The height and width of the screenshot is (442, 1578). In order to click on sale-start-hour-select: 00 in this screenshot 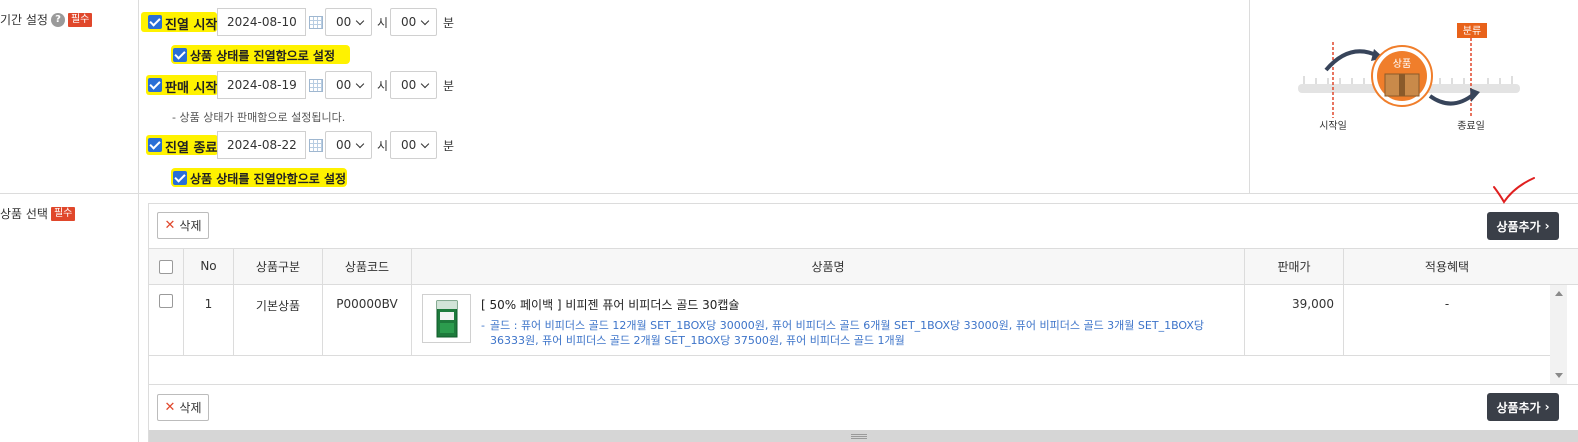, I will do `click(348, 85)`.